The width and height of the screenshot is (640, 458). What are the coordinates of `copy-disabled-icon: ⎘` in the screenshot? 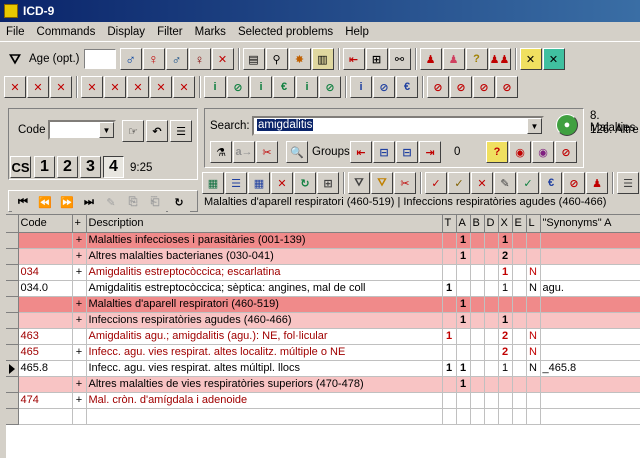 It's located at (133, 202).